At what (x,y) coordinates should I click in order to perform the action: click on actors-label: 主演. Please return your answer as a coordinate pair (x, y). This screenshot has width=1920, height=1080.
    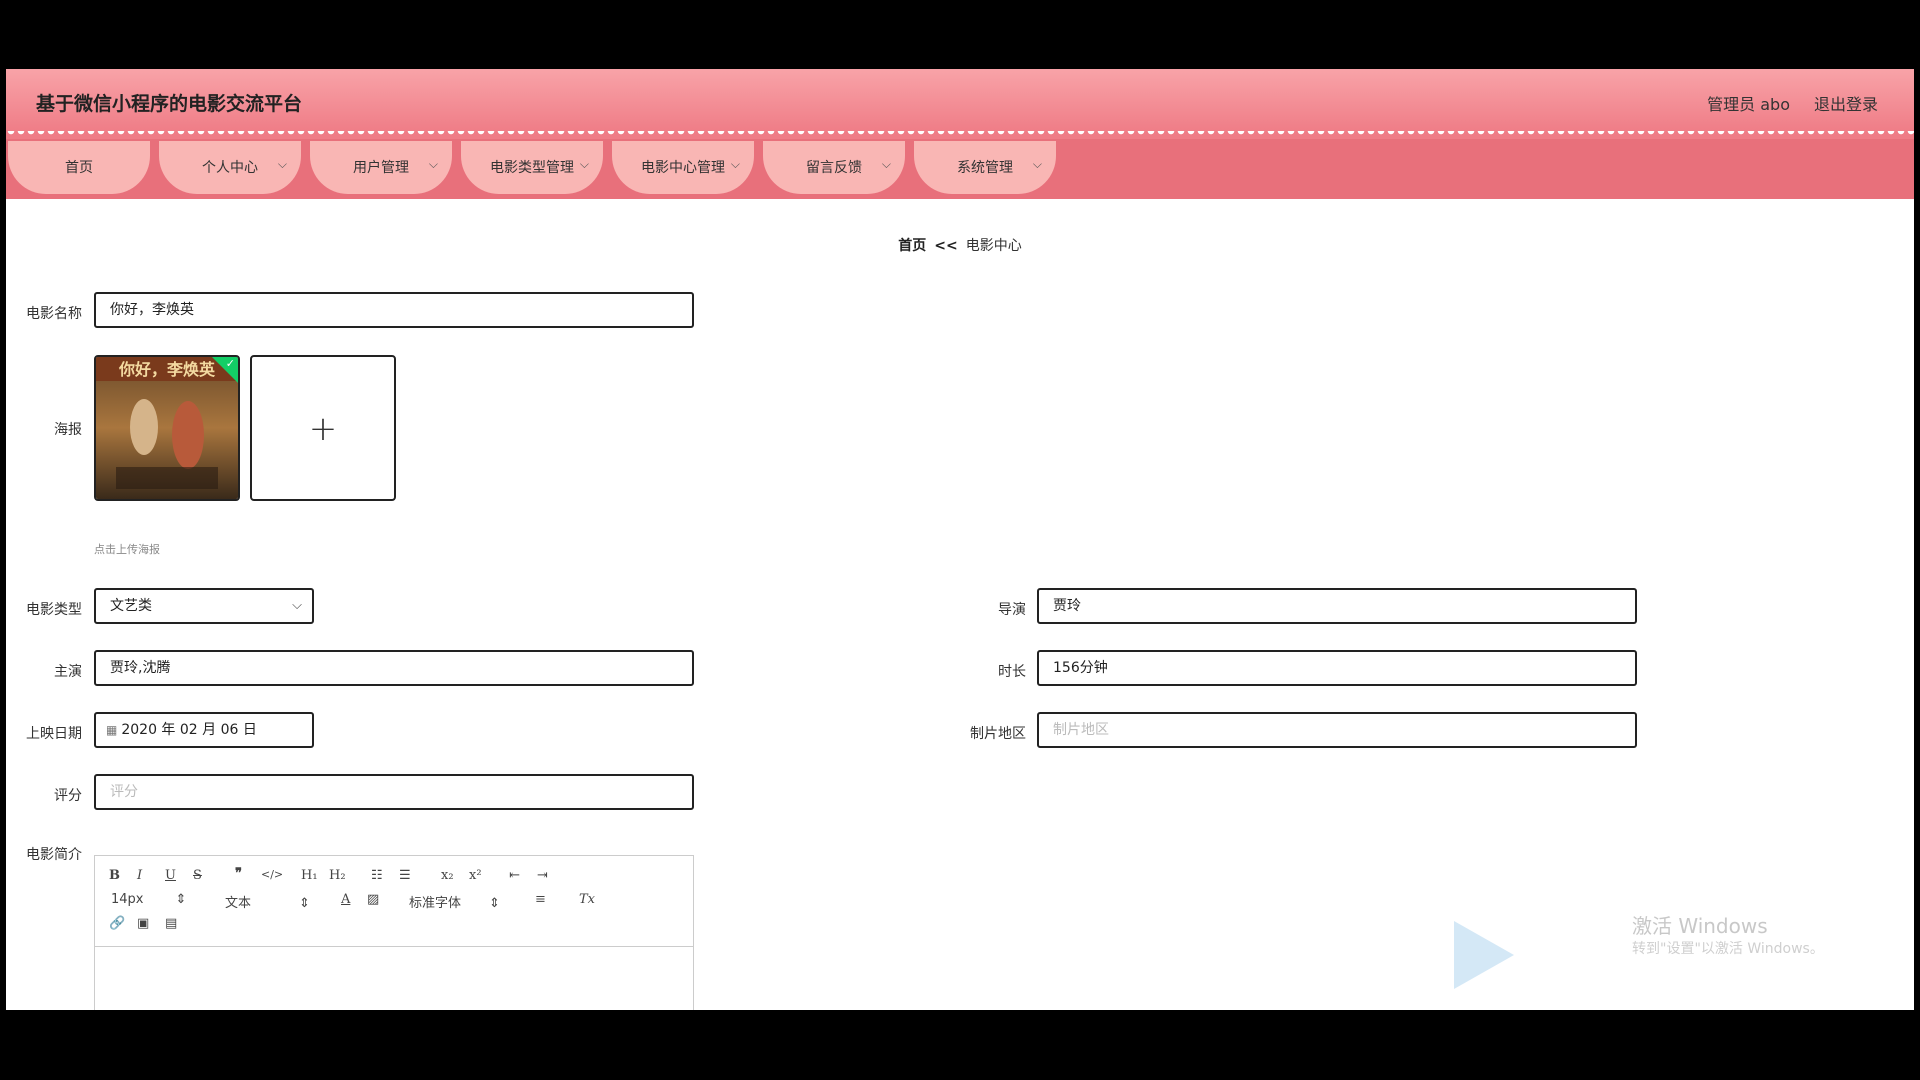
    Looking at the image, I should click on (68, 672).